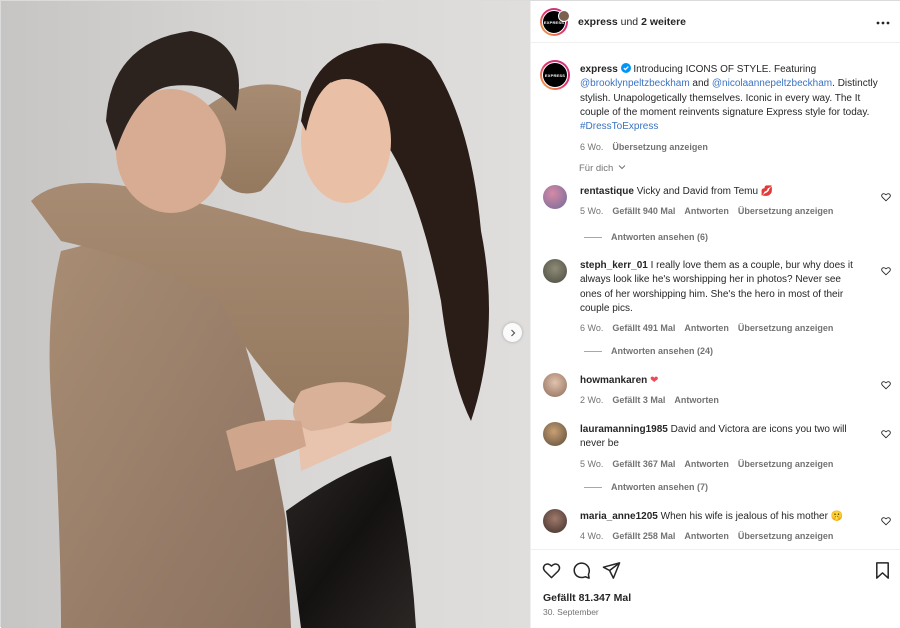  What do you see at coordinates (882, 570) in the screenshot?
I see `bookmark-icon` at bounding box center [882, 570].